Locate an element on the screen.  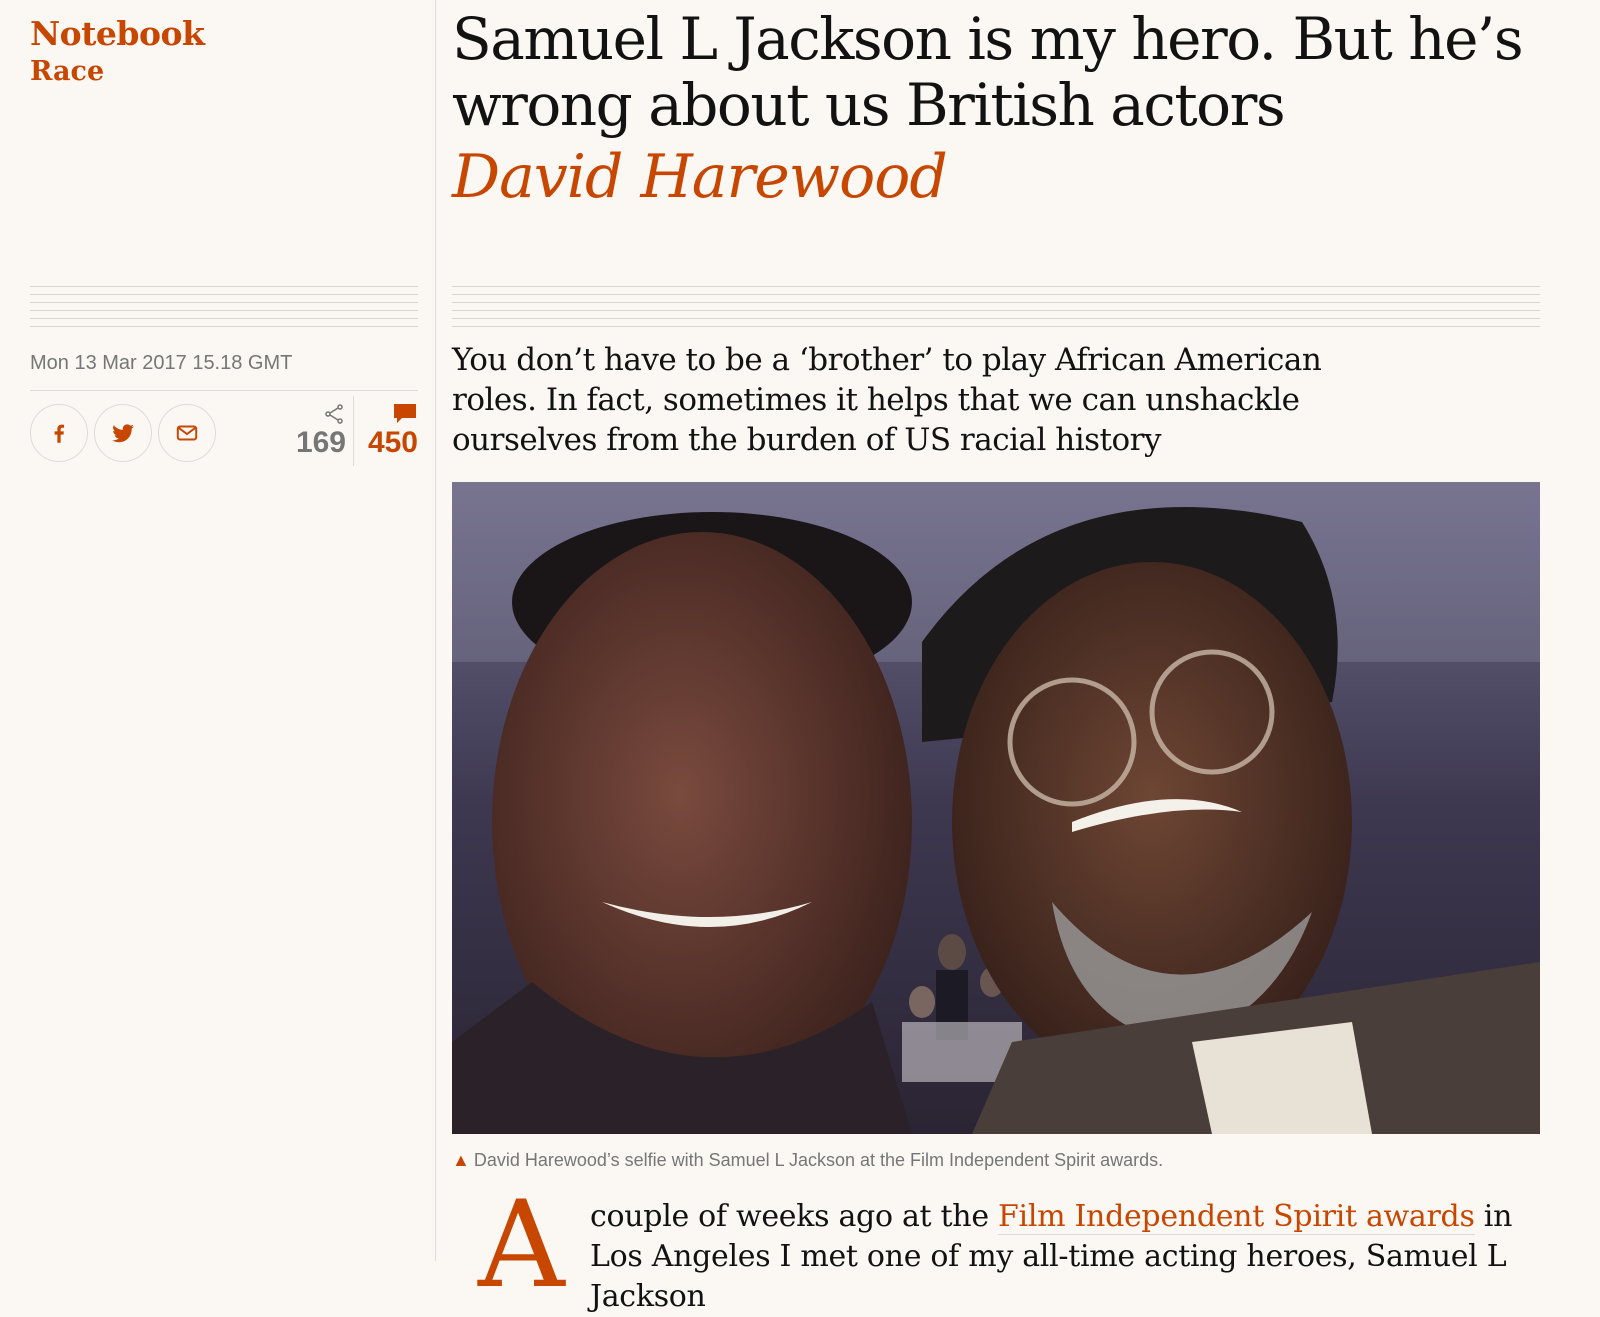
share-count: 169 is located at coordinates (320, 442).